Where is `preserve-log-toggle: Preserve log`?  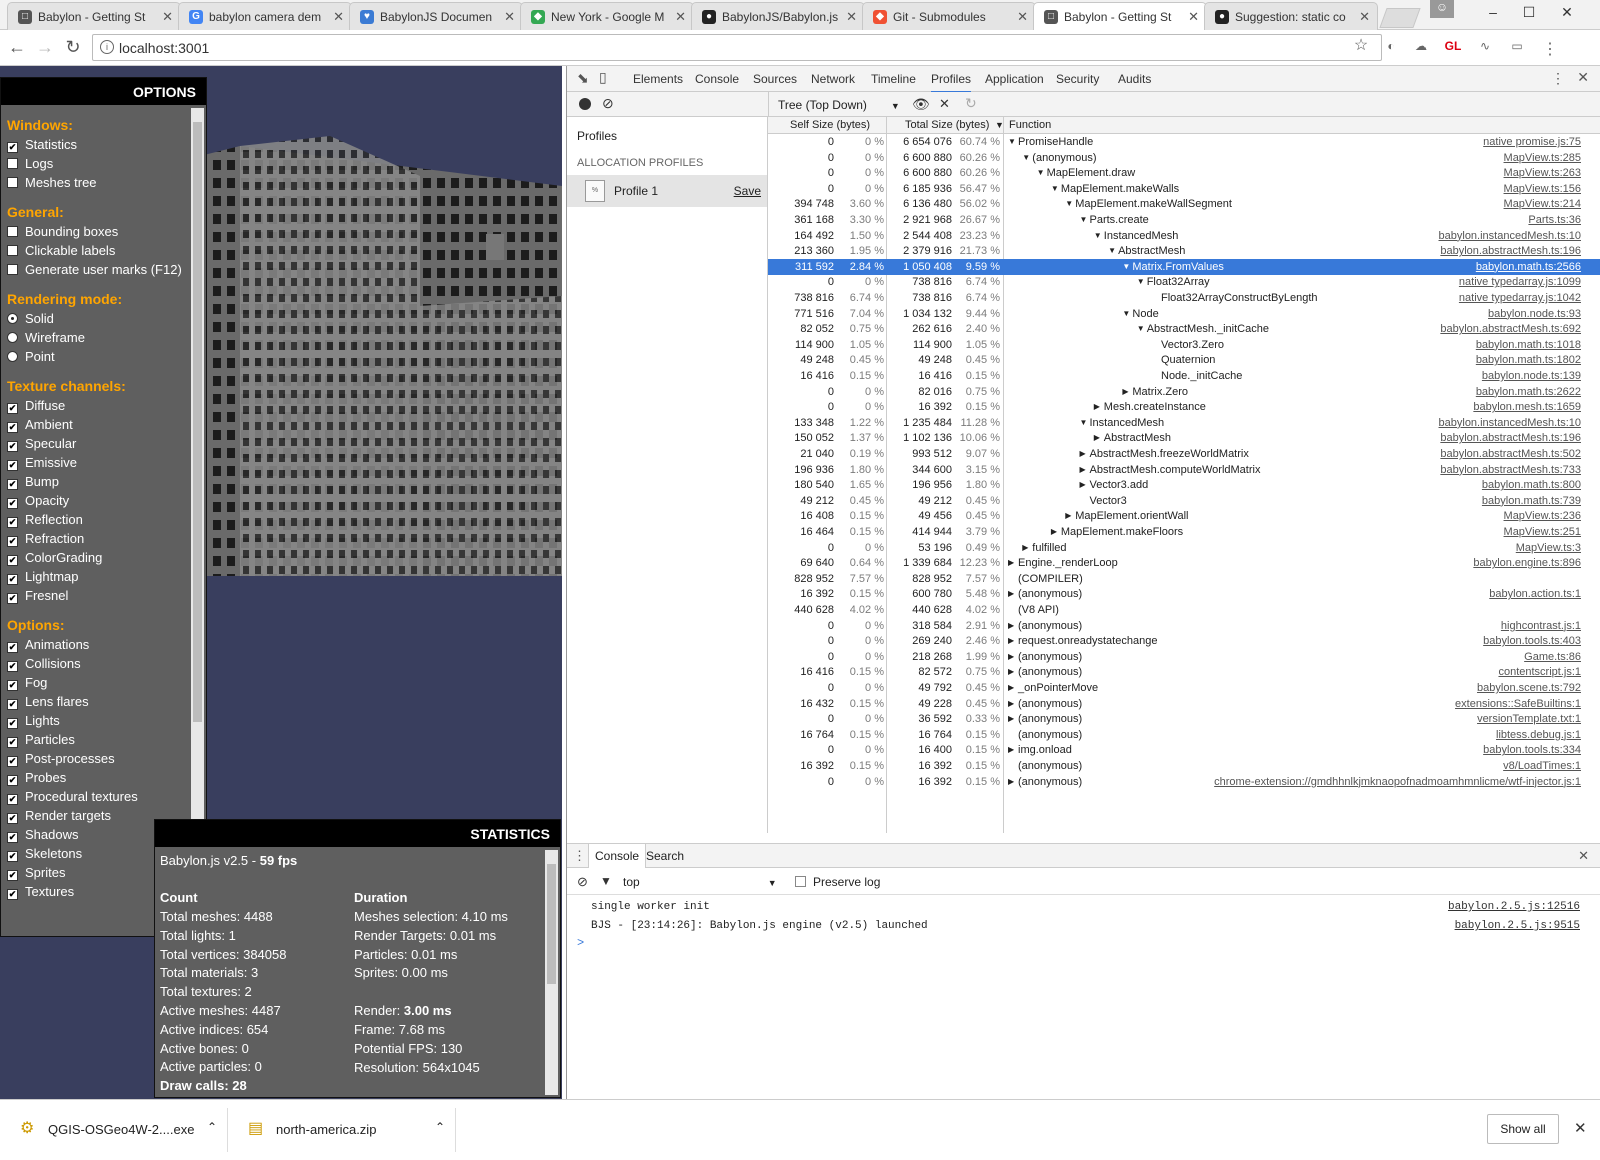
preserve-log-toggle: Preserve log is located at coordinates (837, 882).